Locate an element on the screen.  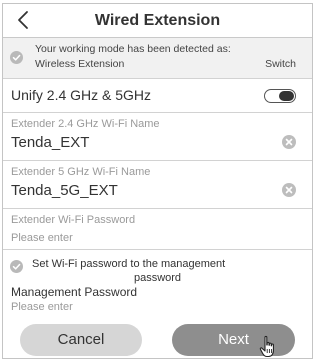
switch-link: Switch is located at coordinates (280, 64).